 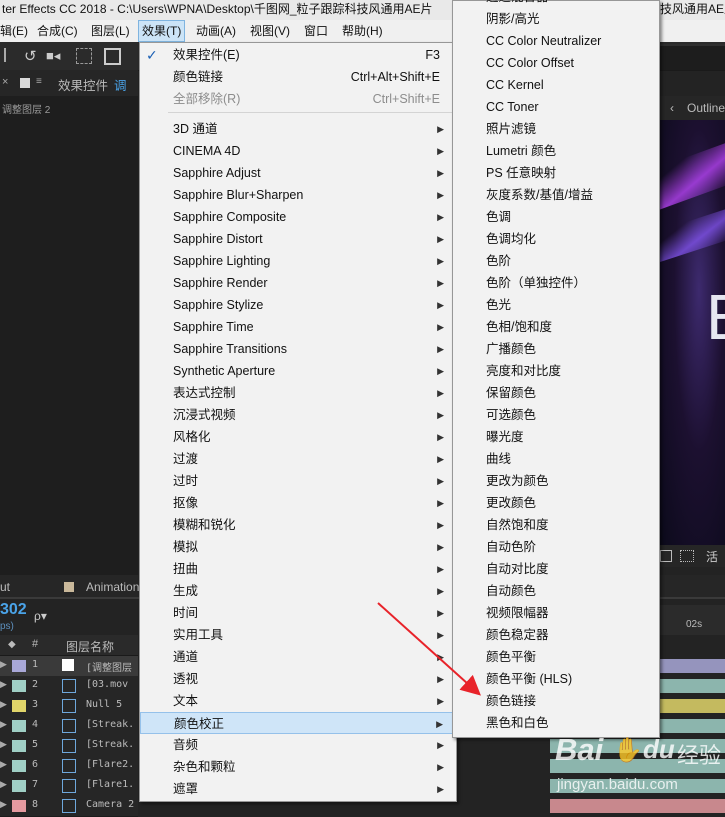 What do you see at coordinates (84, 56) in the screenshot?
I see `pan-tool-icon` at bounding box center [84, 56].